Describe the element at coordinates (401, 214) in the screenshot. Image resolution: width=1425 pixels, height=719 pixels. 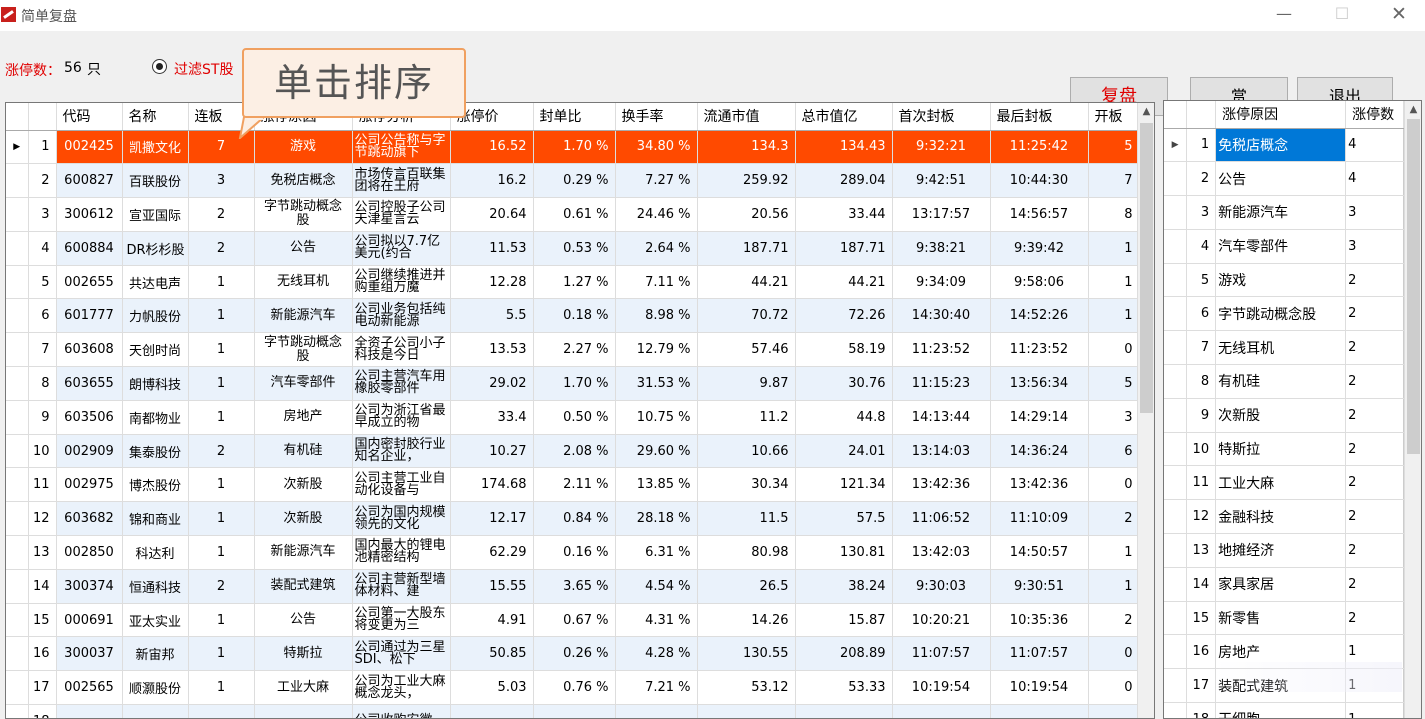
I see `analysis-cell: 公司控股子公司天津星言云` at that location.